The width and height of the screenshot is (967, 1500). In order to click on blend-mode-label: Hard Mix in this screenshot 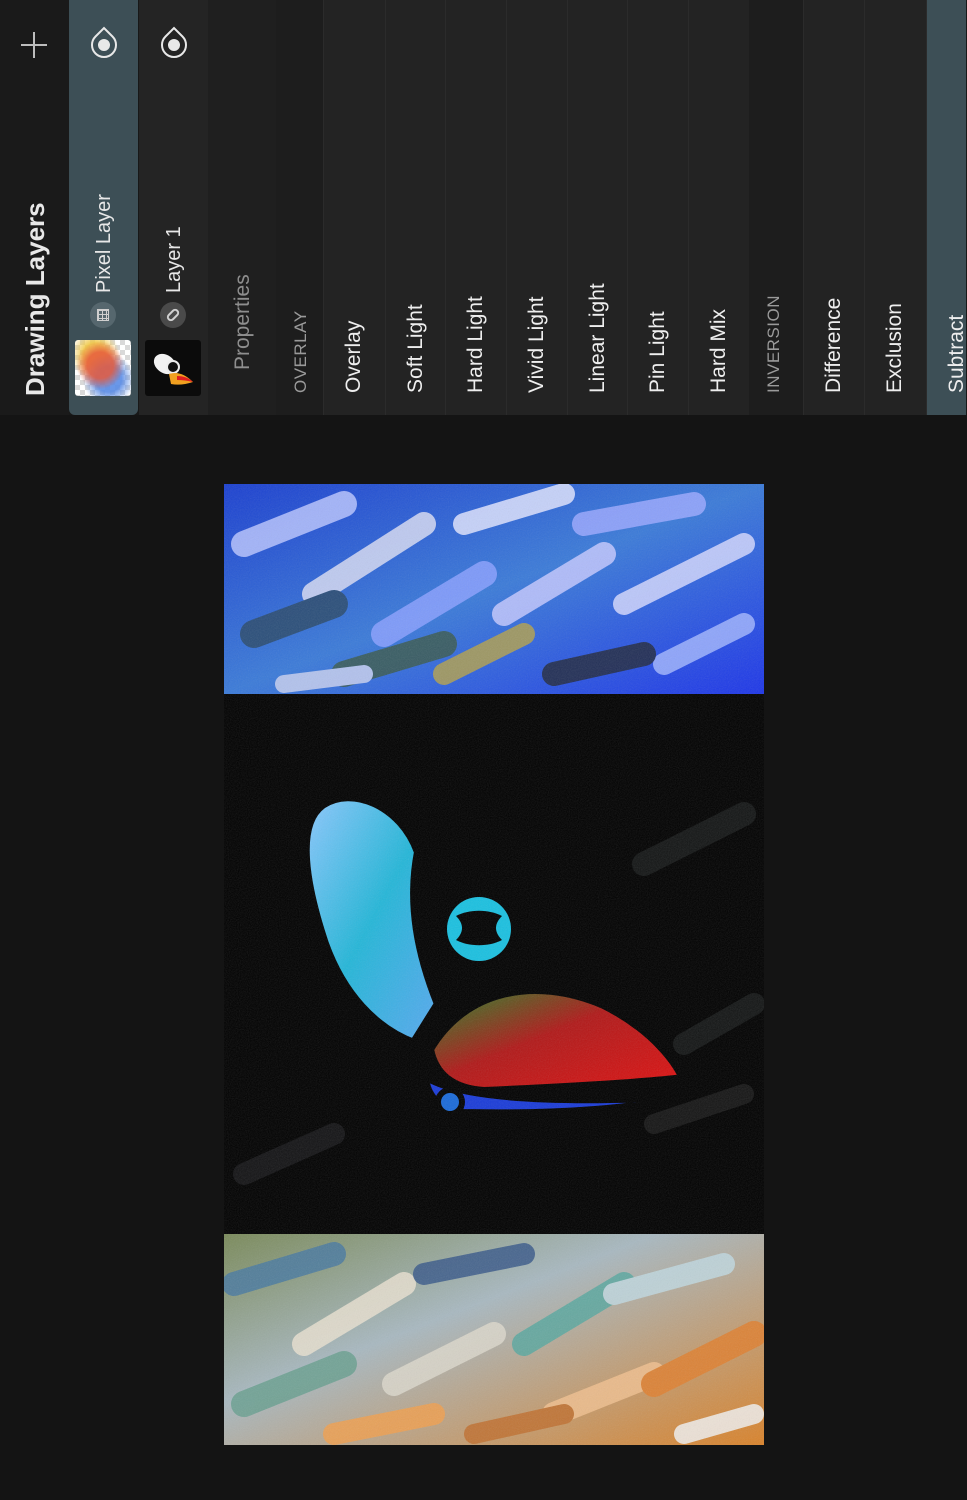, I will do `click(718, 350)`.